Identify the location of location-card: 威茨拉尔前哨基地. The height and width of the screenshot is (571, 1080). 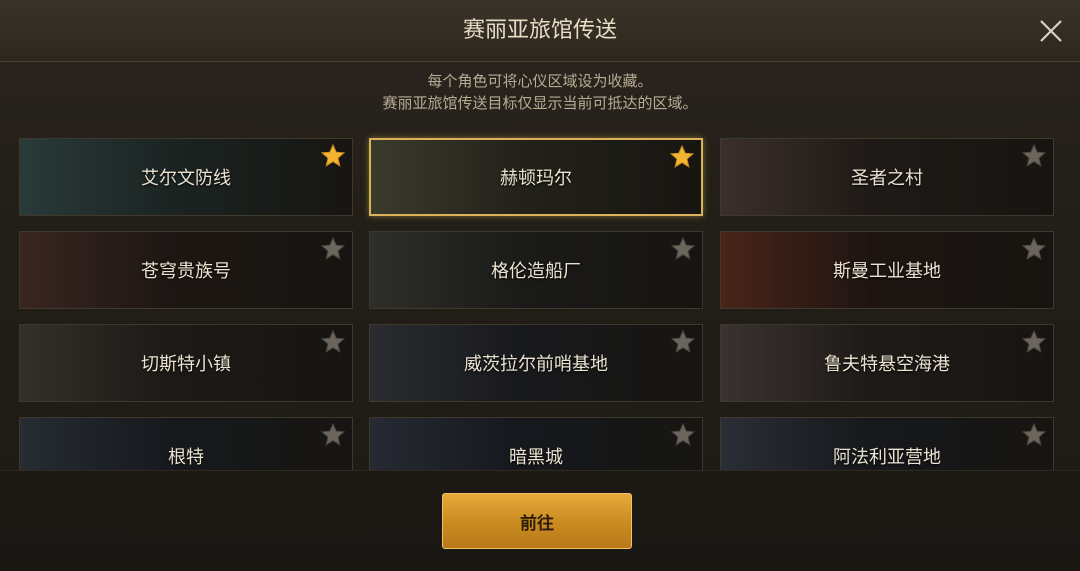
(536, 363).